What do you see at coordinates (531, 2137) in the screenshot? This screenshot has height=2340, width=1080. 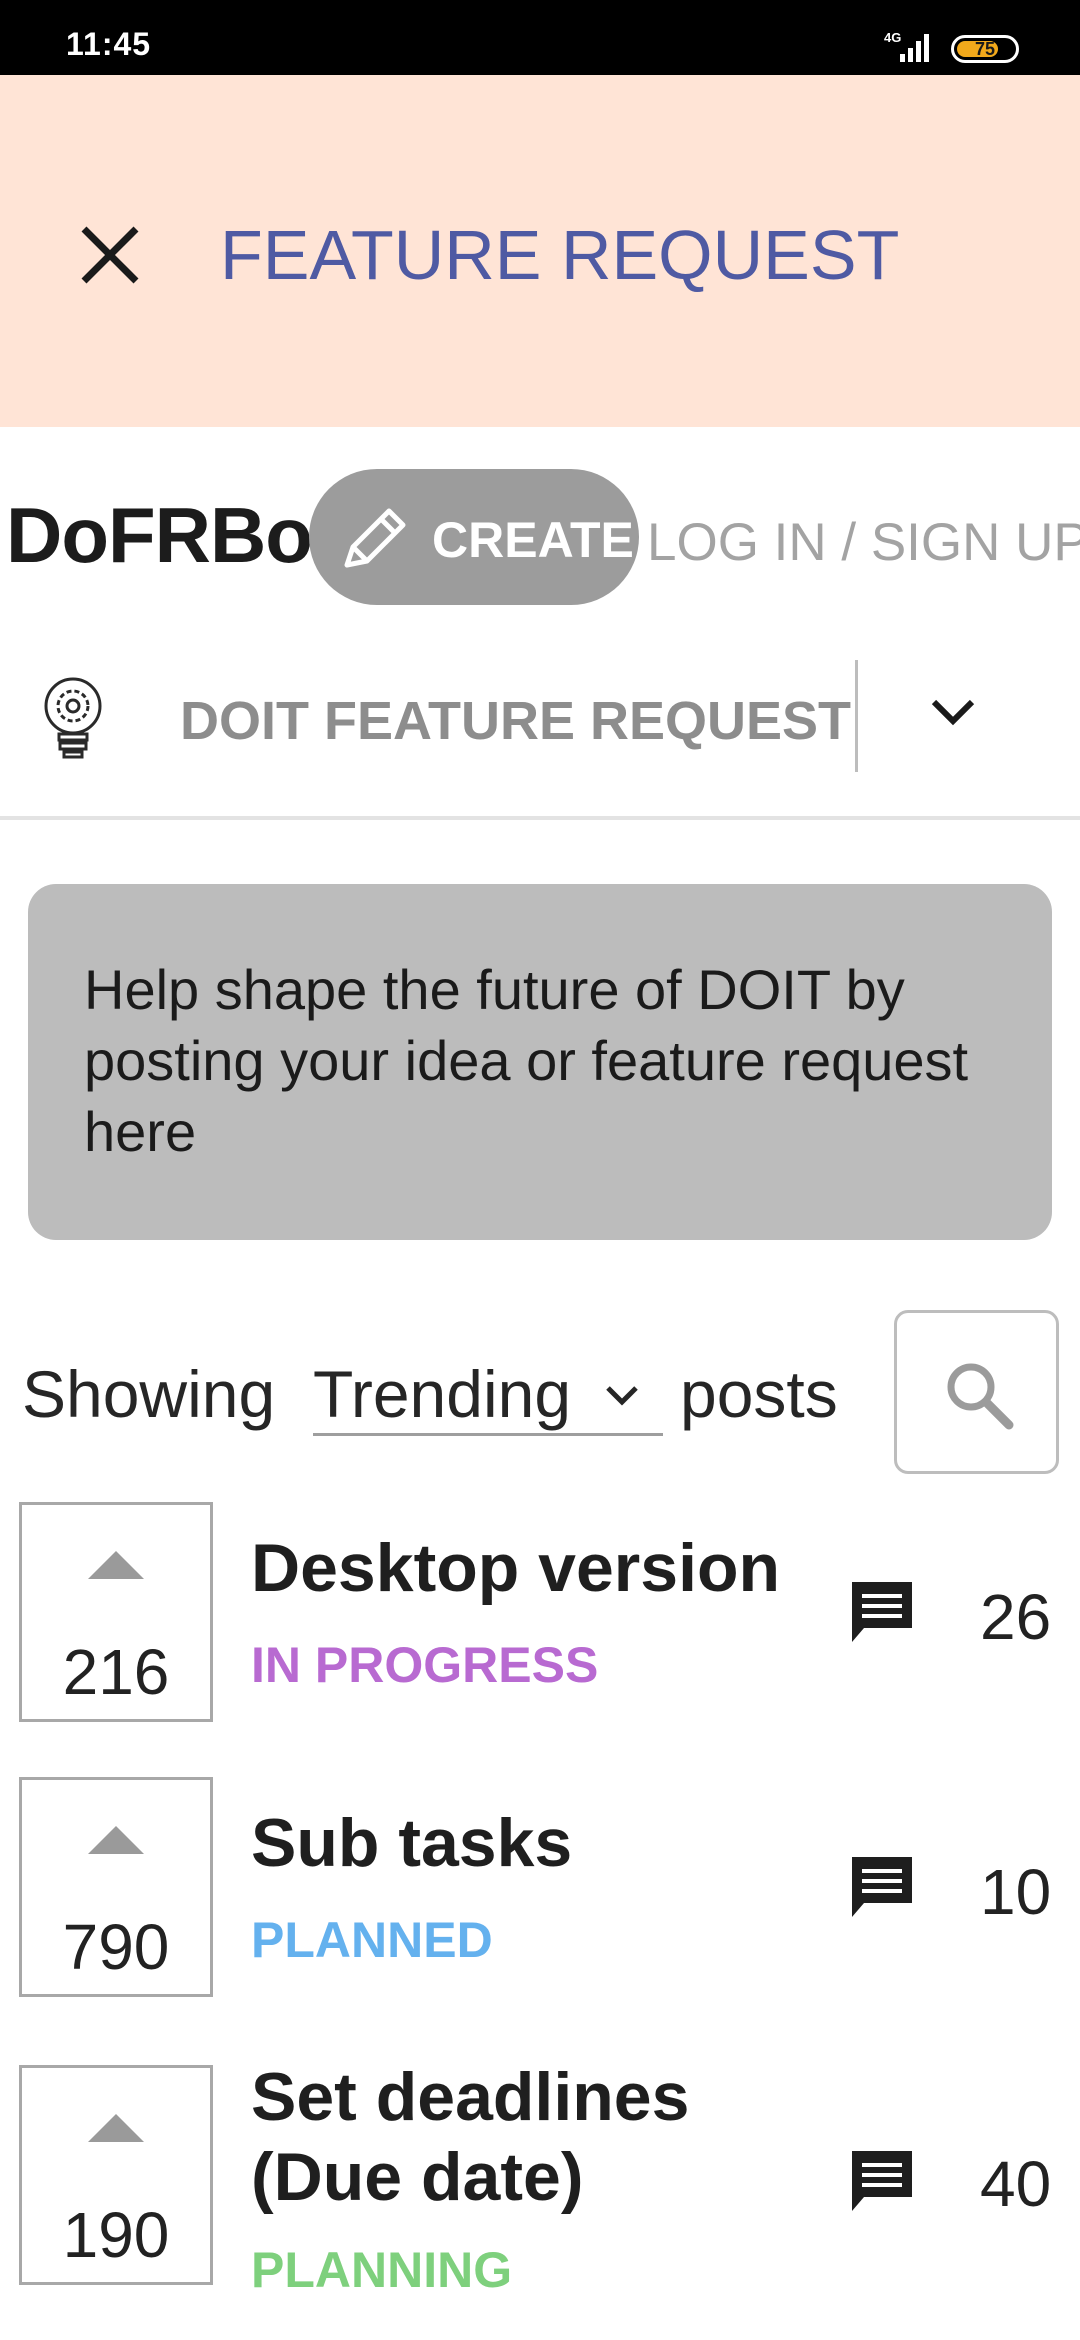 I see `post-title: Set deadlines (Due date)` at bounding box center [531, 2137].